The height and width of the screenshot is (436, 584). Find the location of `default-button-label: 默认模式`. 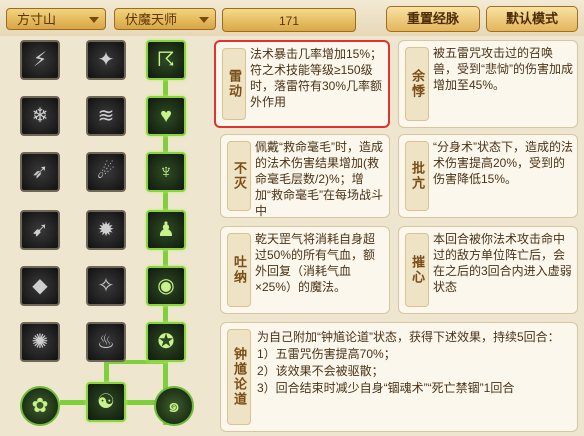

default-button-label: 默认模式 is located at coordinates (531, 18).